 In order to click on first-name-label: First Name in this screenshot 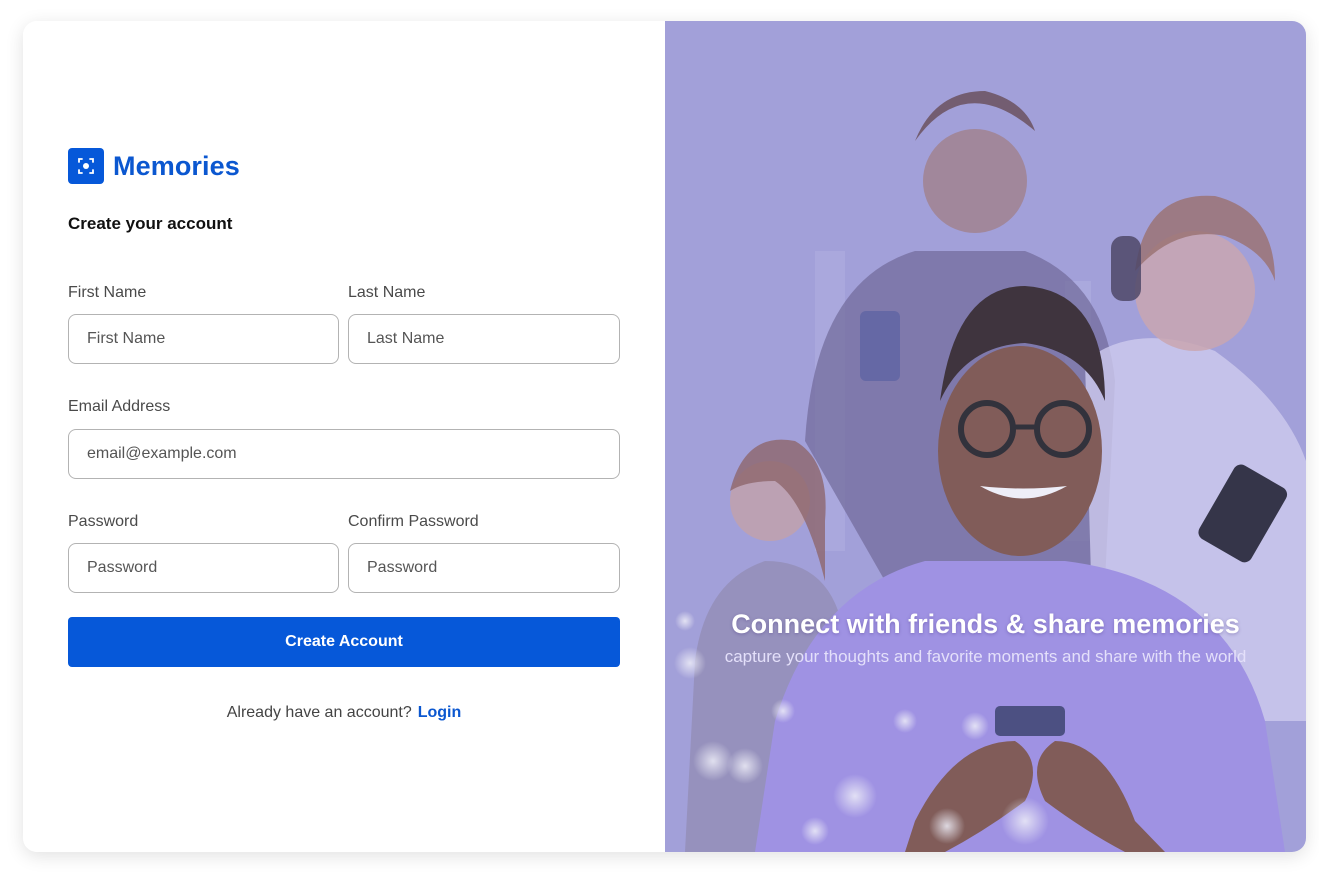, I will do `click(107, 292)`.